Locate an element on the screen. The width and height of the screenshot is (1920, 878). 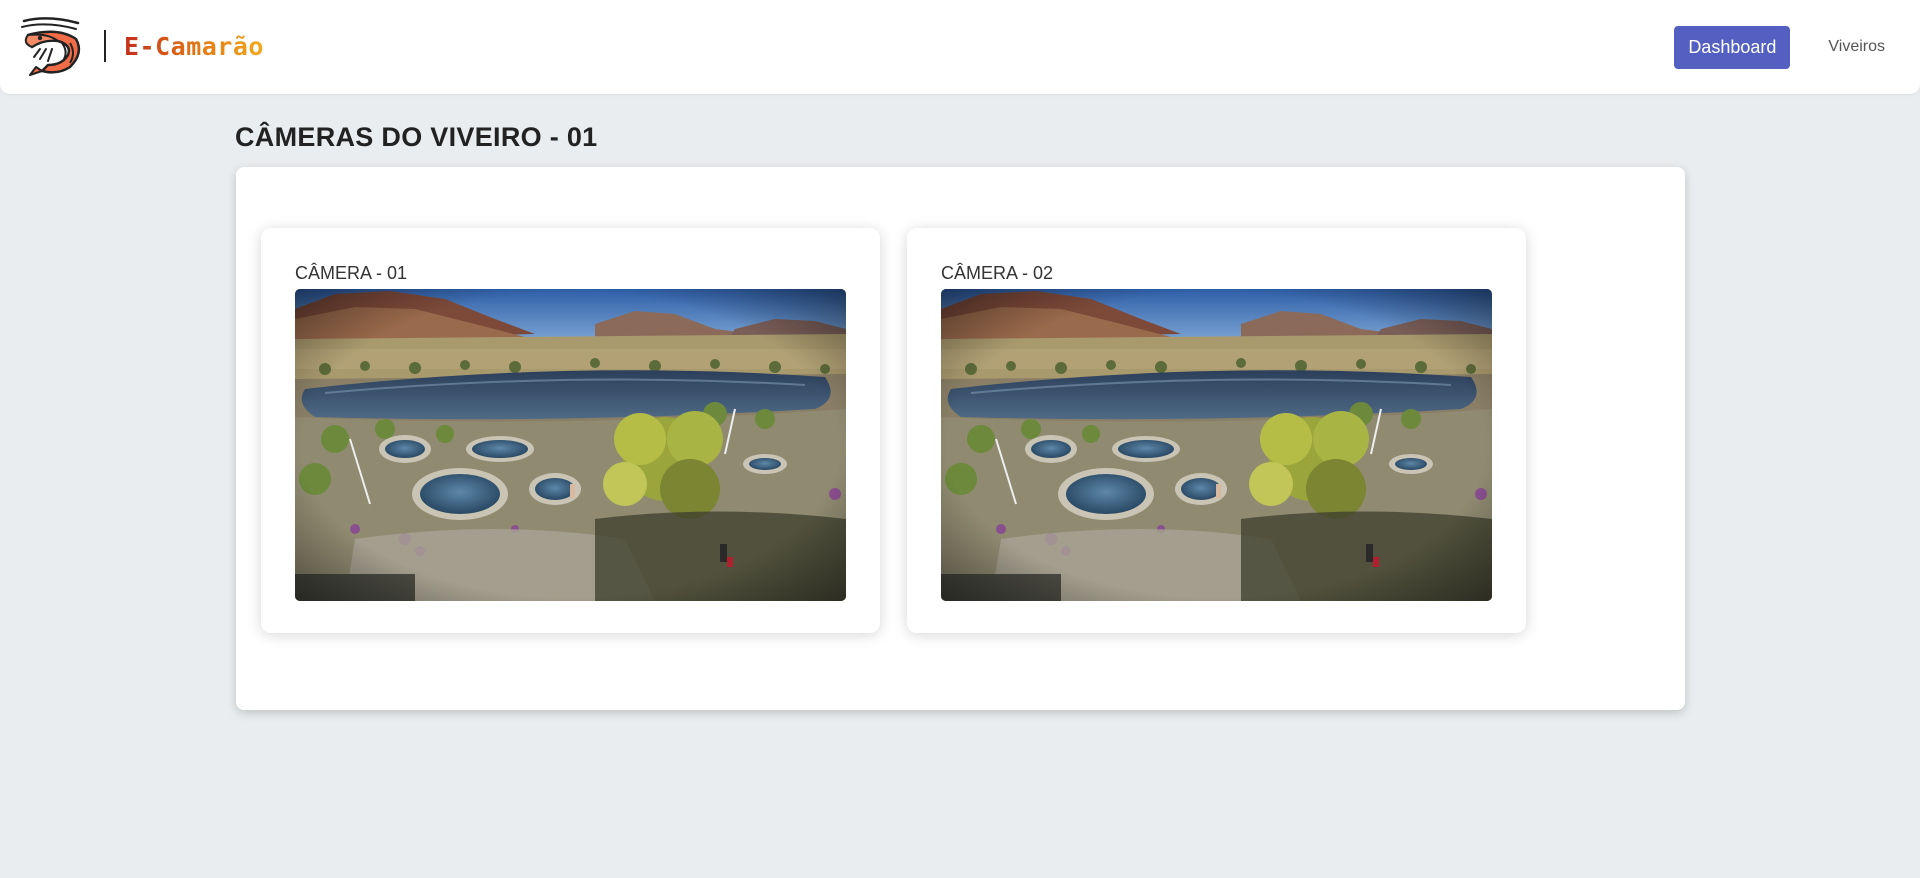
brand-name: E-Camarão is located at coordinates (194, 46).